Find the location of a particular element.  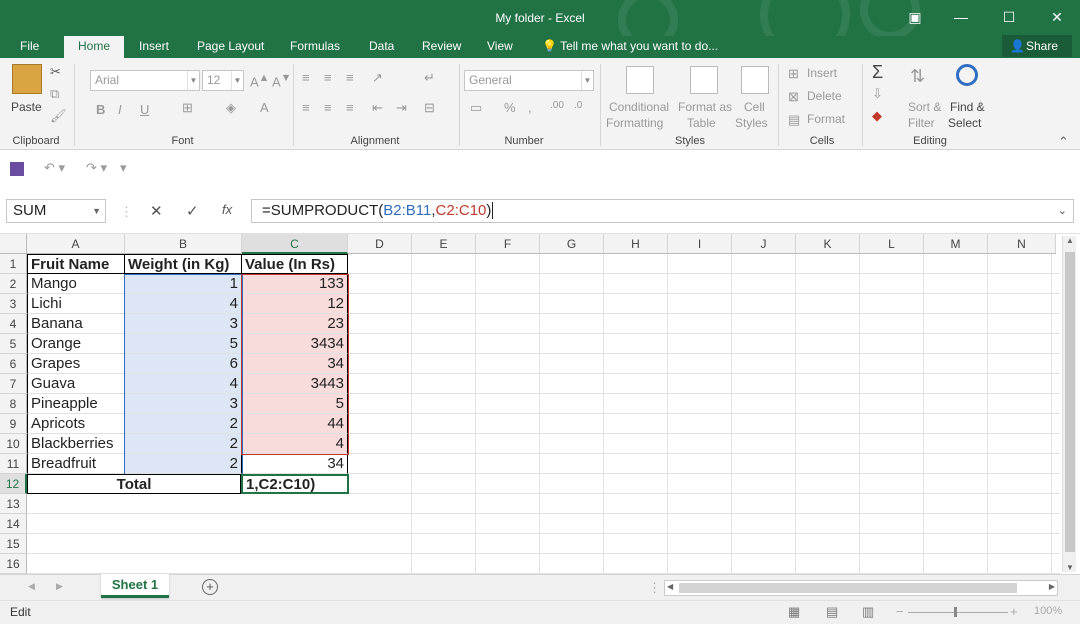

row-header-3: 3 is located at coordinates (13, 304).